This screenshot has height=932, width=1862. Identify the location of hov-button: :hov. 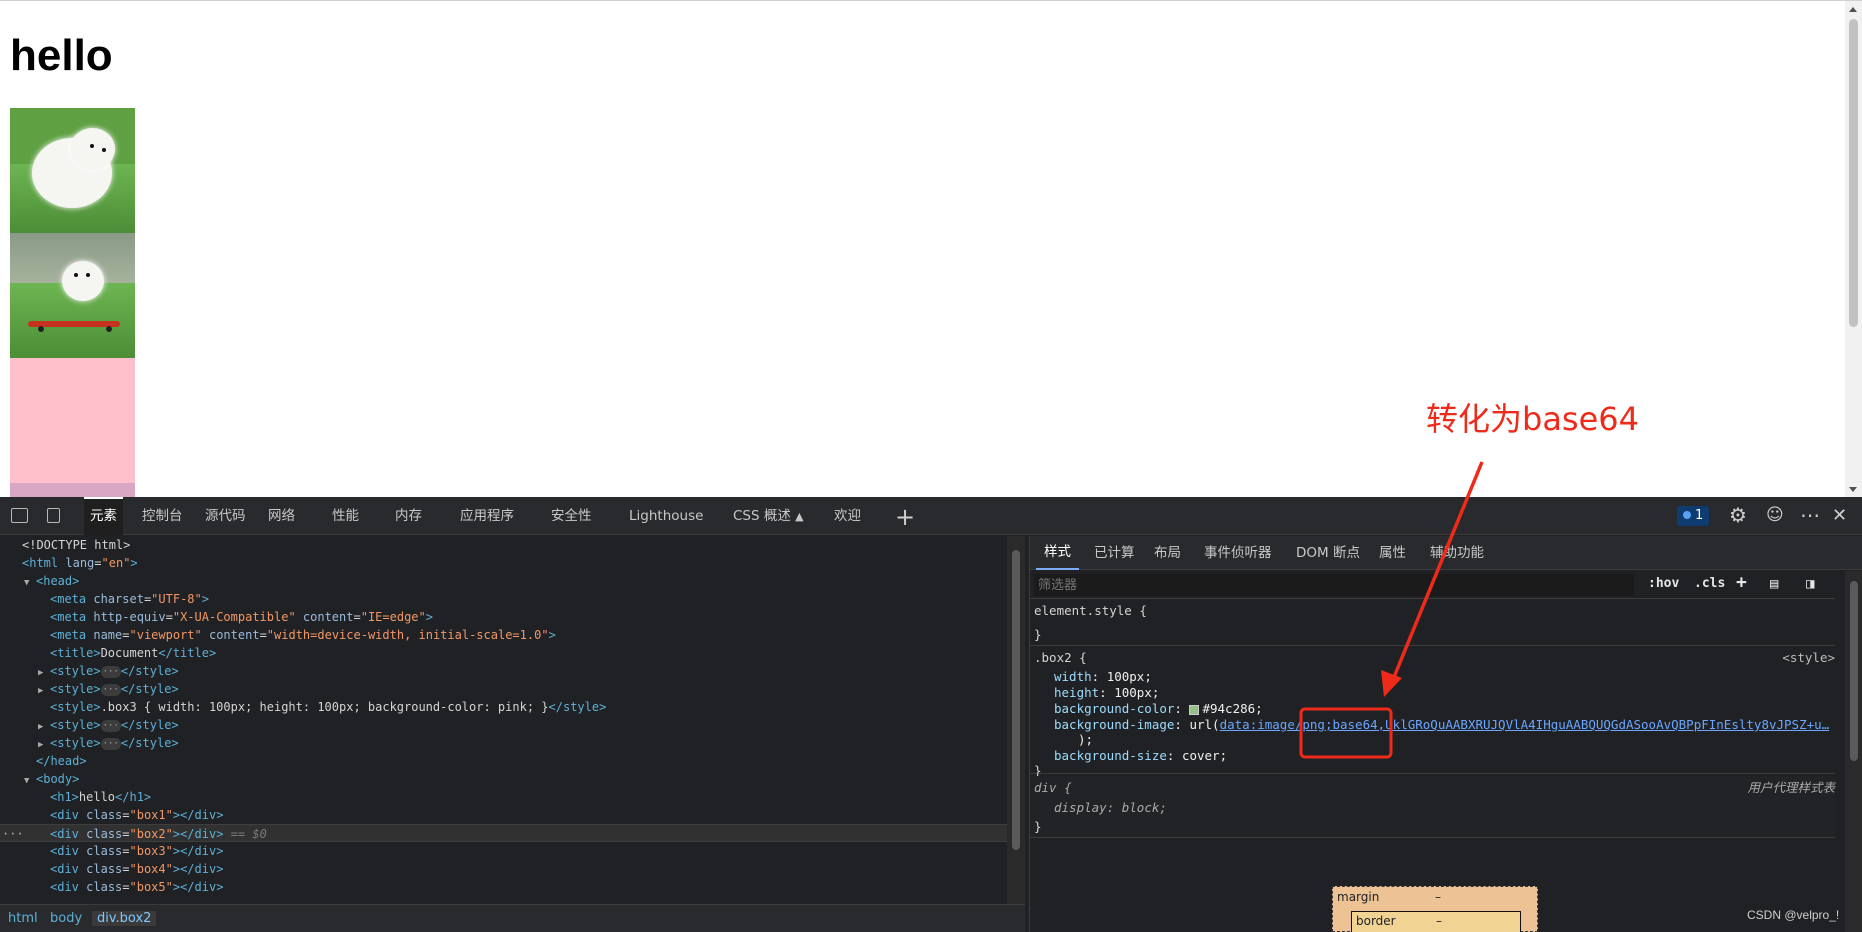
(1663, 583).